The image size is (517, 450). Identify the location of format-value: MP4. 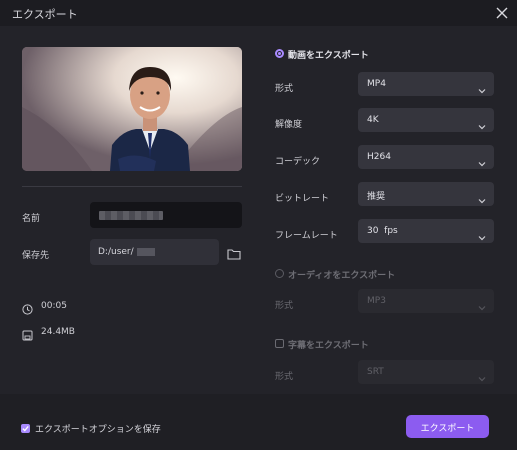
(376, 84).